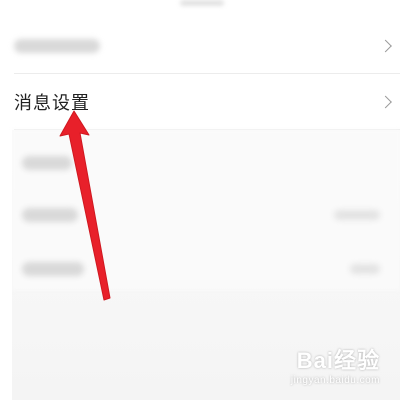 The image size is (400, 400). Describe the element at coordinates (6, 265) in the screenshot. I see `left-edge-strip` at that location.